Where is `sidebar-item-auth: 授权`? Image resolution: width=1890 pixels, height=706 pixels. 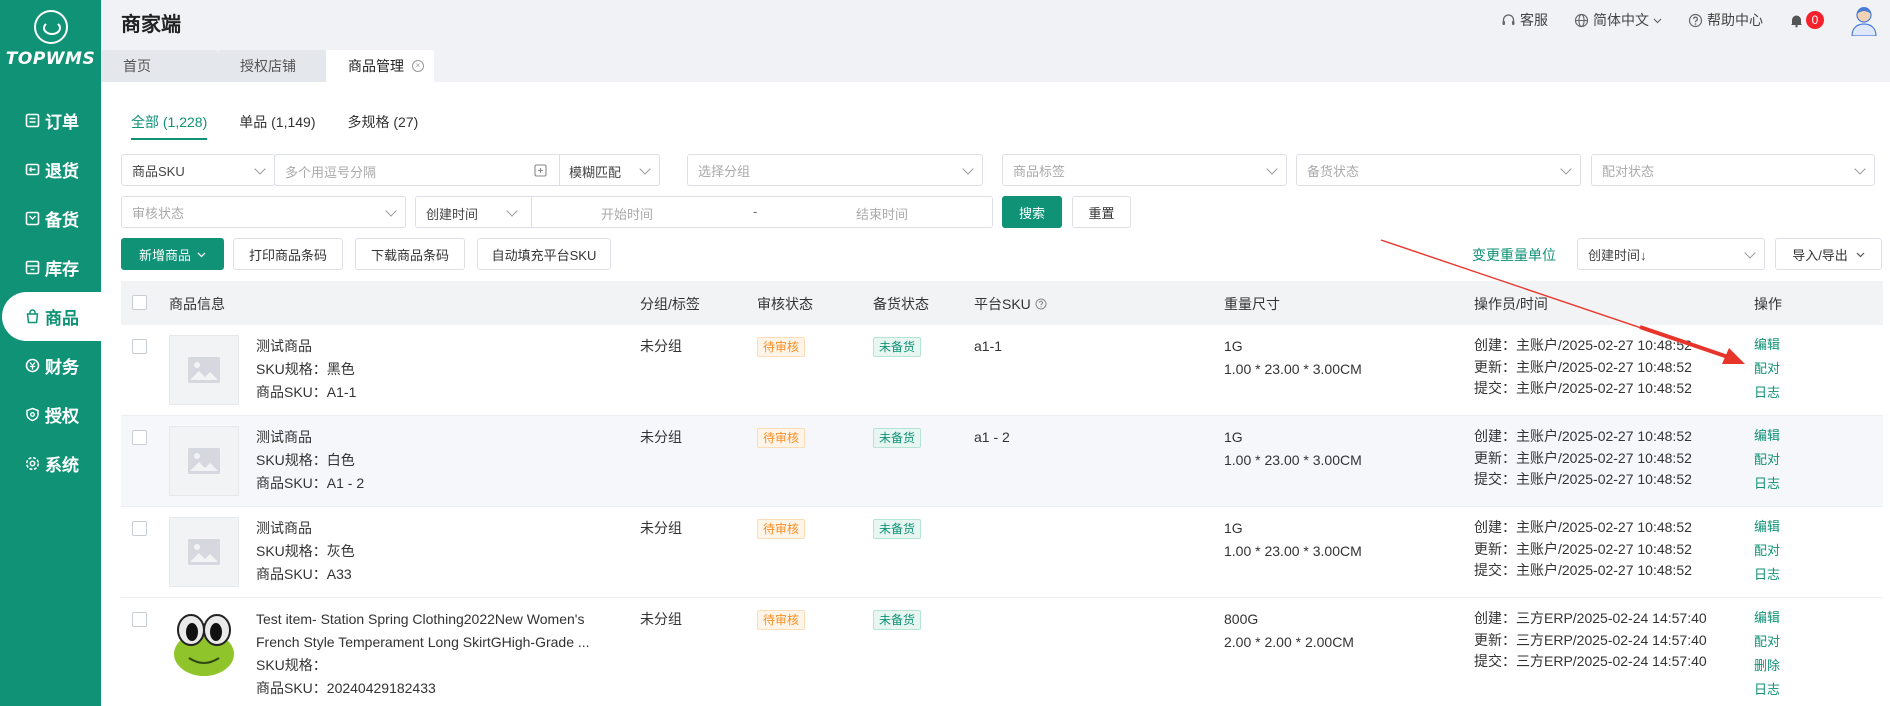
sidebar-item-auth: 授权 is located at coordinates (50, 414).